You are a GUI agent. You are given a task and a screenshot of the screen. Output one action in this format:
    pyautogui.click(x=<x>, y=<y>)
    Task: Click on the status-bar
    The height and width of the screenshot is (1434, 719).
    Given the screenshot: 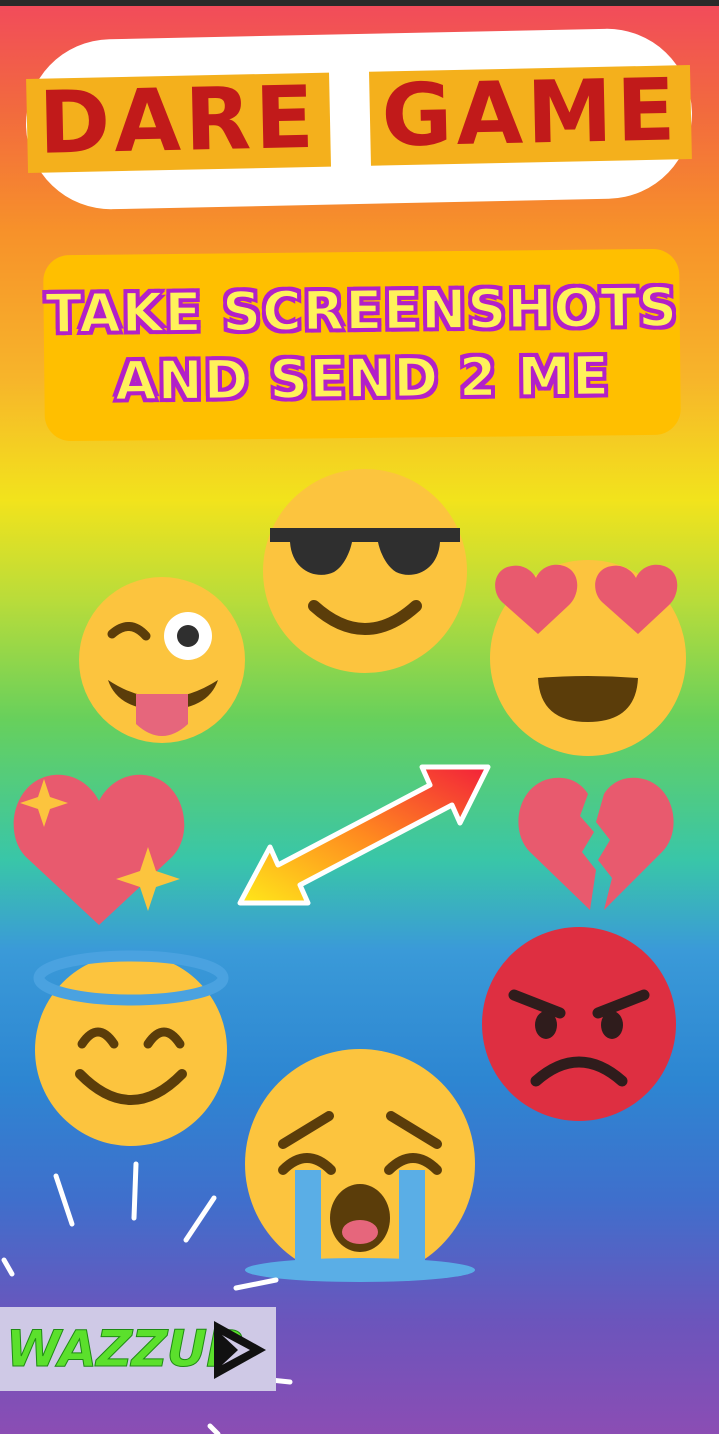 What is the action you would take?
    pyautogui.click(x=359, y=3)
    